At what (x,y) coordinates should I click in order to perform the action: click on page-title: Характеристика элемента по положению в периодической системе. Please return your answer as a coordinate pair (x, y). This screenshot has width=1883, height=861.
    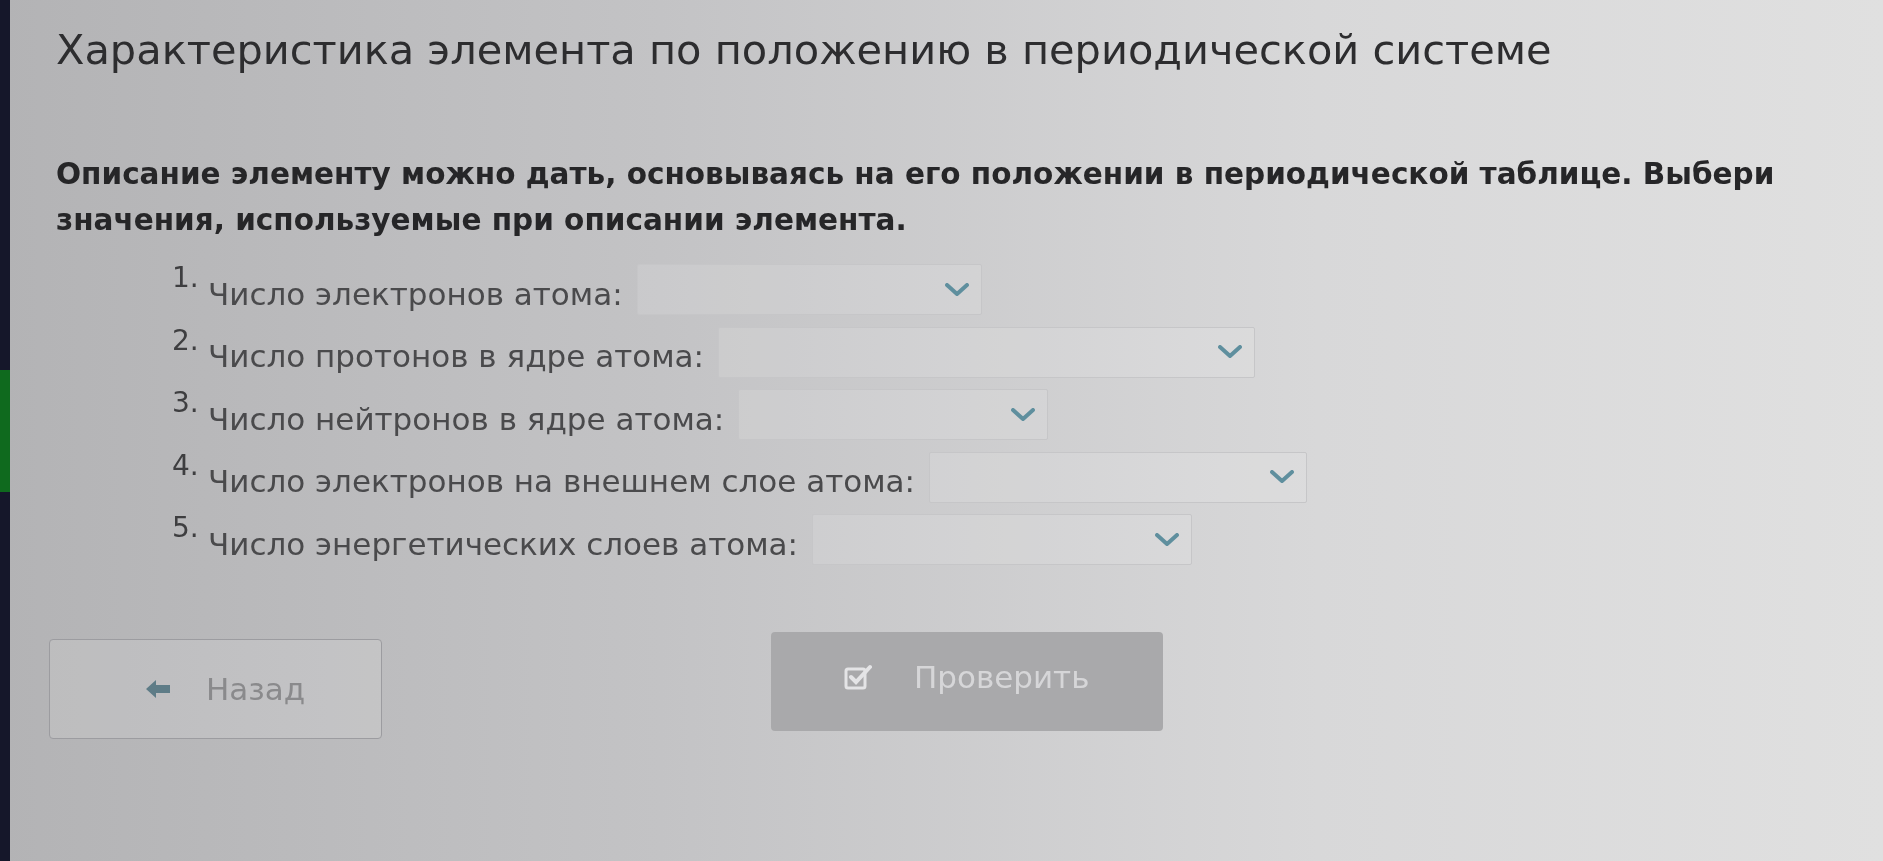
    Looking at the image, I should click on (804, 50).